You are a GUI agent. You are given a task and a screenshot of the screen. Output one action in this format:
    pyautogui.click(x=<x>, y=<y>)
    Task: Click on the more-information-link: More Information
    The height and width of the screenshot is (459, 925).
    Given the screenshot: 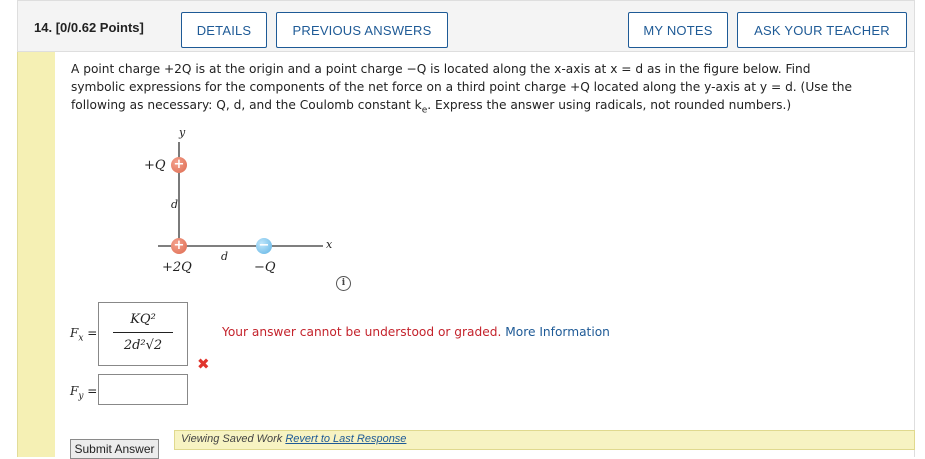 What is the action you would take?
    pyautogui.click(x=557, y=332)
    